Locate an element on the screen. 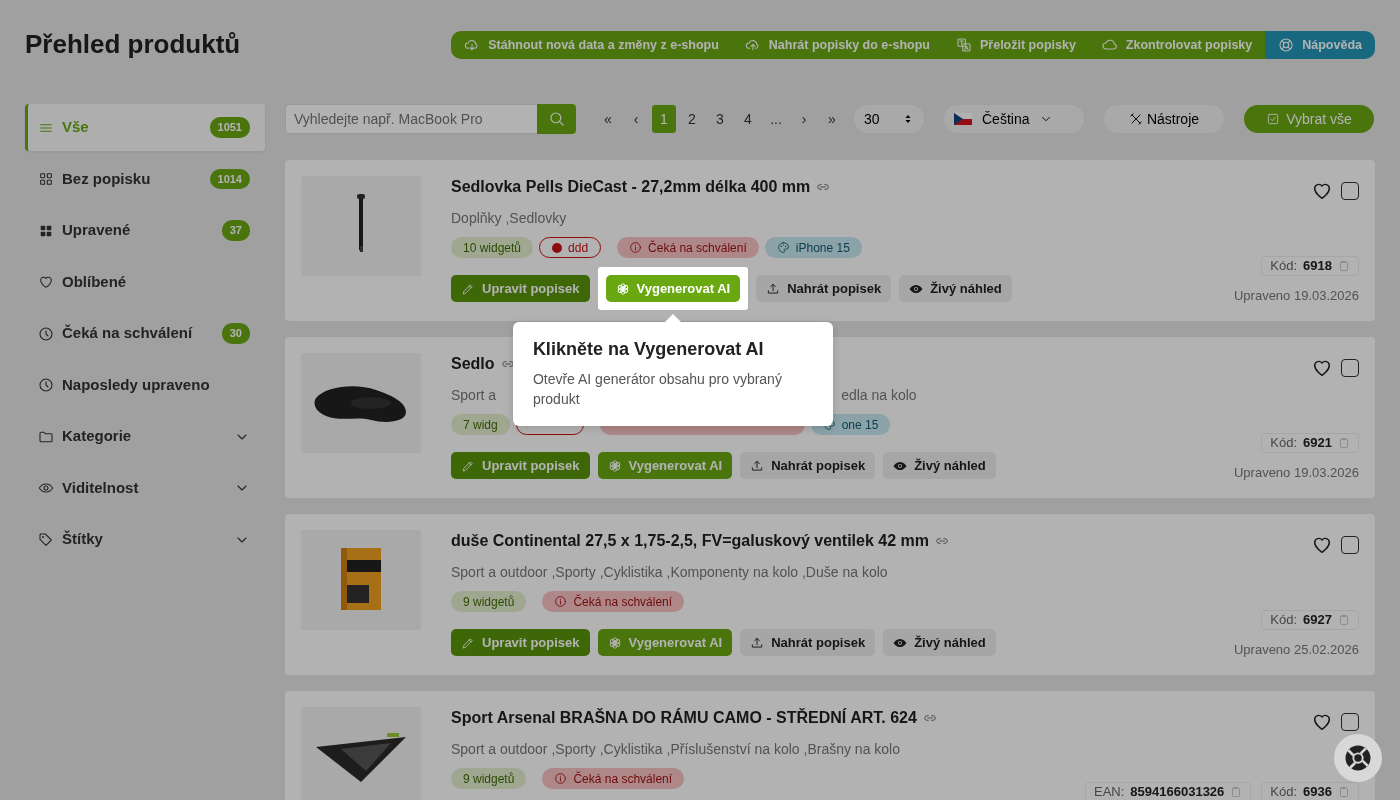  category-path: Sport a is located at coordinates (474, 394).